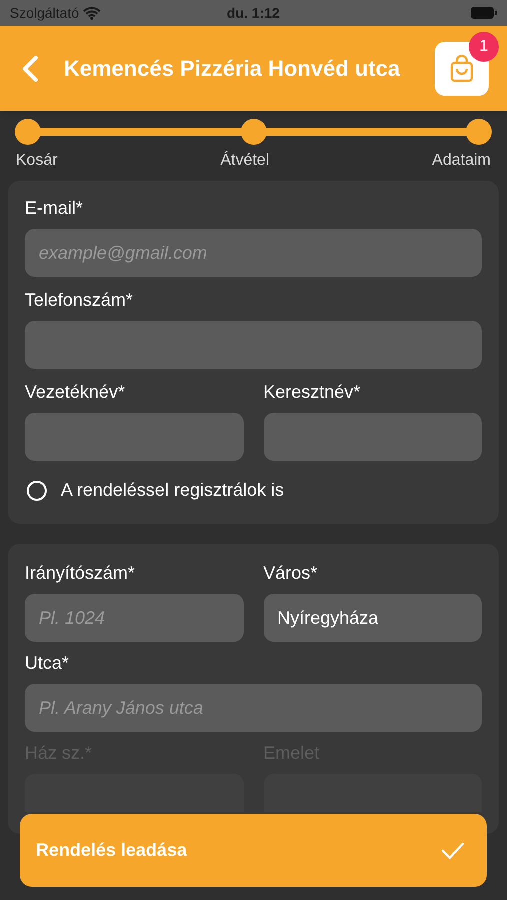 The height and width of the screenshot is (900, 507). What do you see at coordinates (245, 160) in the screenshot?
I see `step-label: Átvétel` at bounding box center [245, 160].